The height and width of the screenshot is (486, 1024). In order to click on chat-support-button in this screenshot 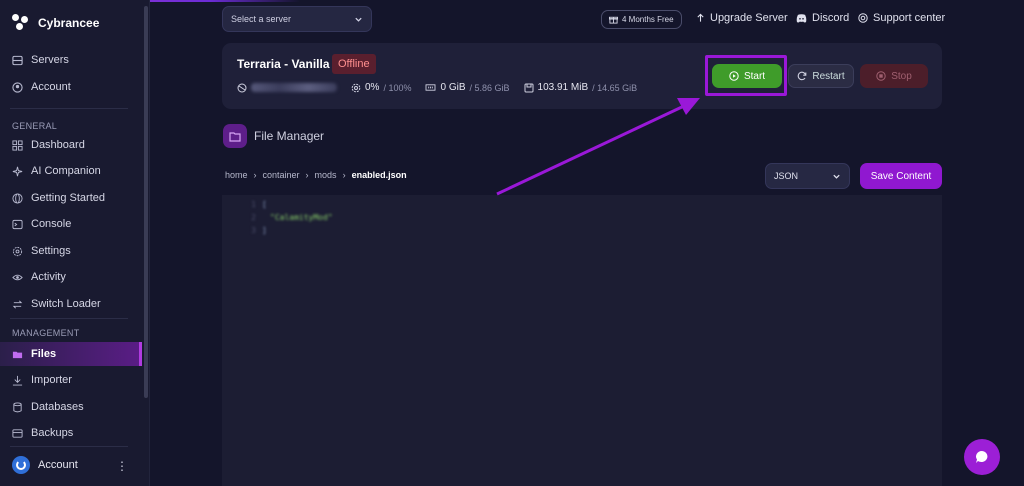, I will do `click(982, 457)`.